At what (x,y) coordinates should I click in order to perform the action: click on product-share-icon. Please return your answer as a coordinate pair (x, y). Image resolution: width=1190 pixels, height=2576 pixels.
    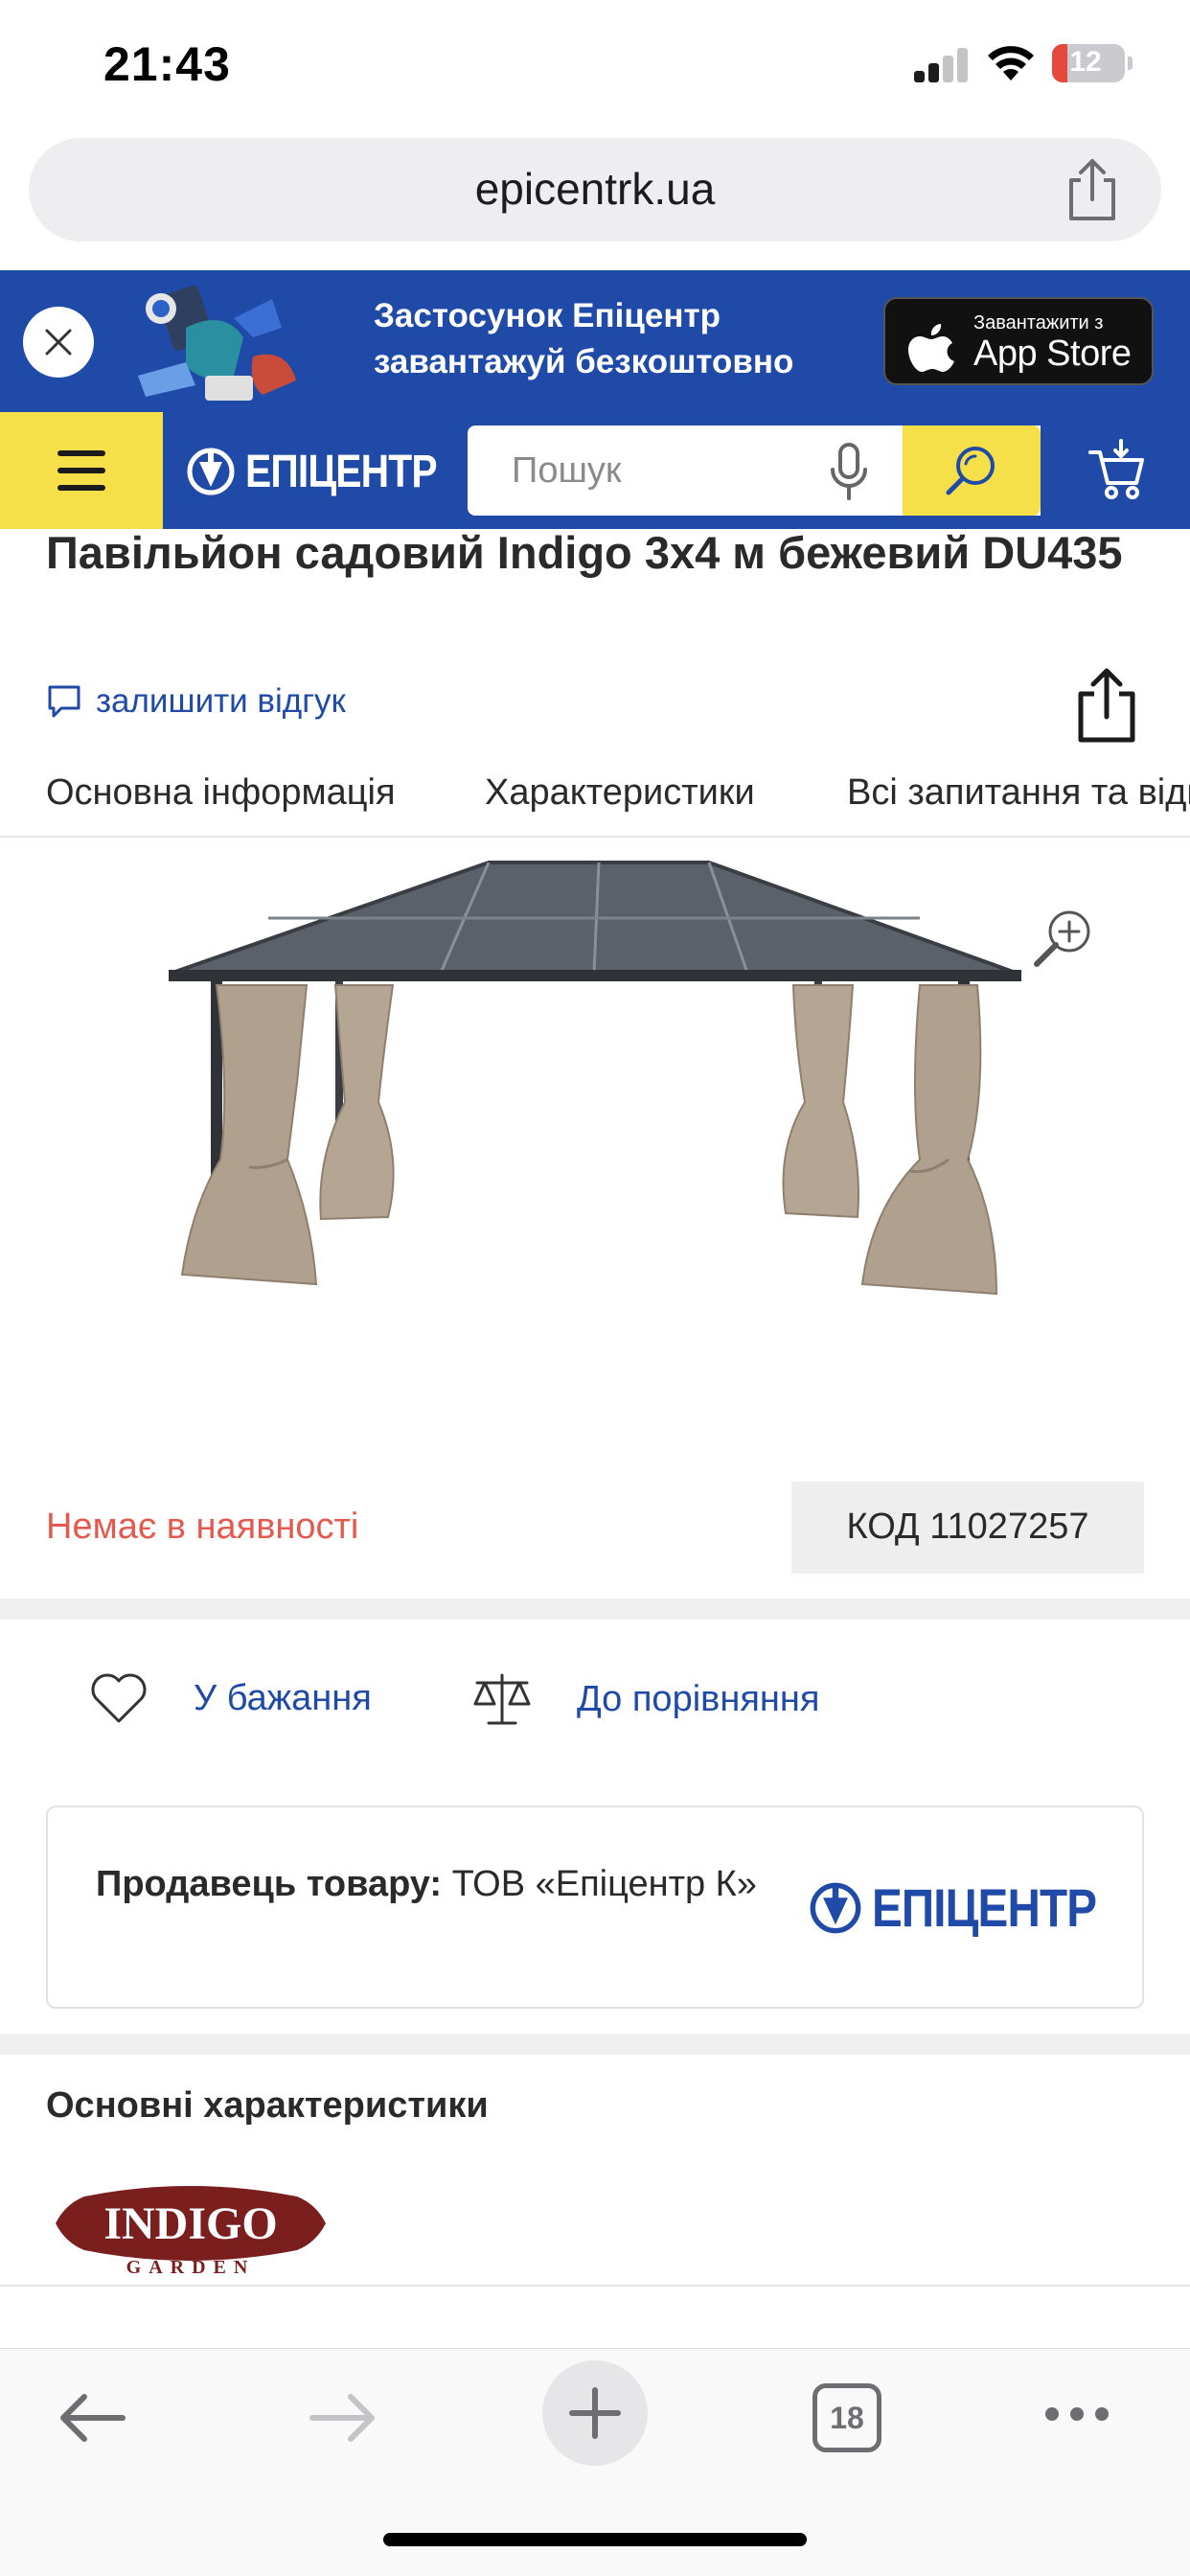
    Looking at the image, I should click on (1106, 705).